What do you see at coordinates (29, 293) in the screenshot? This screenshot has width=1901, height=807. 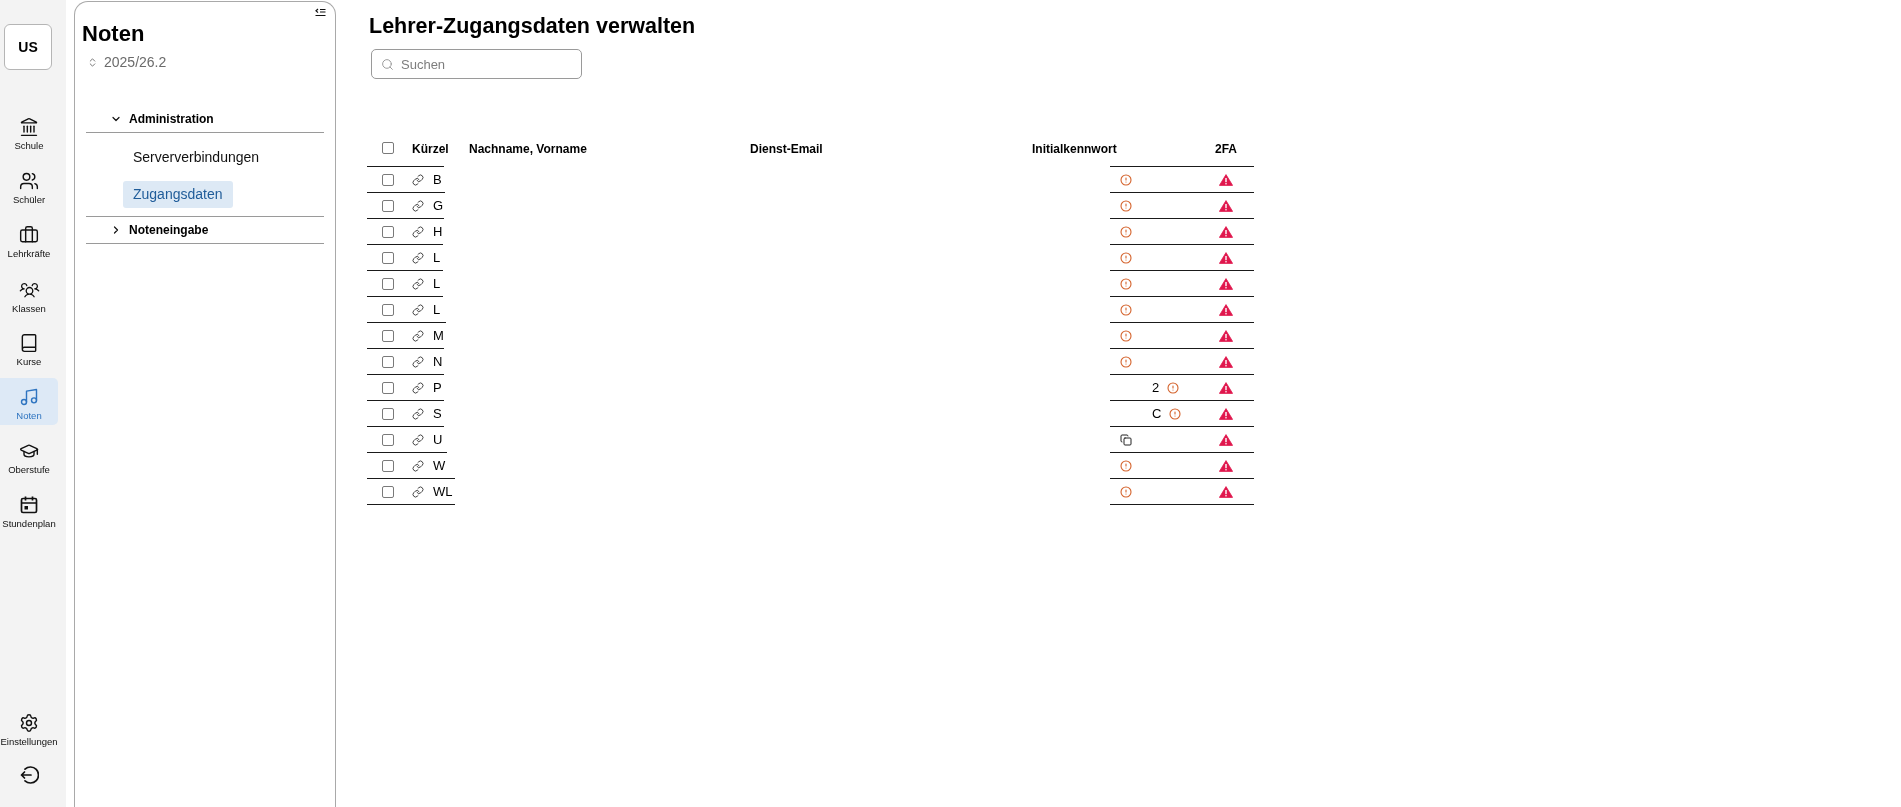 I see `rail-item: Klassen` at bounding box center [29, 293].